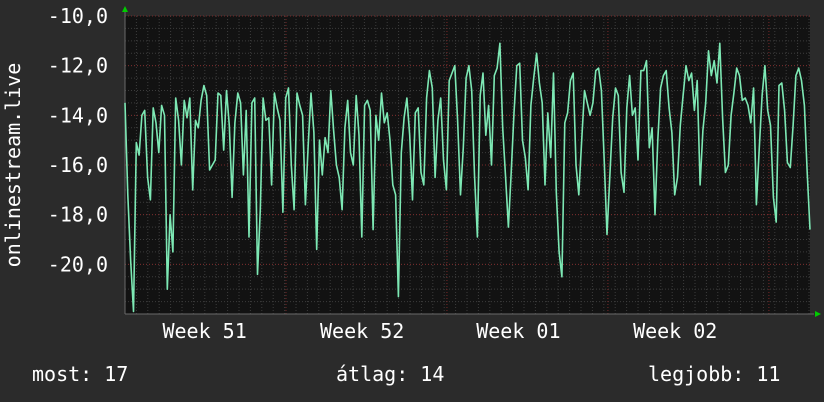 This screenshot has height=402, width=824. I want to click on x-axis-arrow, so click(818, 314).